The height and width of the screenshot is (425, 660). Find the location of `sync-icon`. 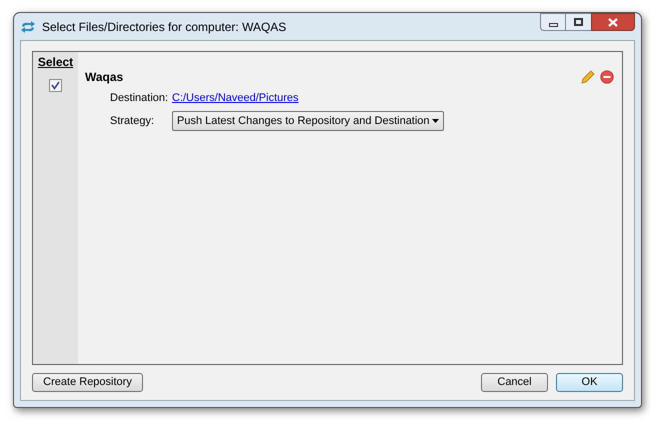

sync-icon is located at coordinates (28, 26).